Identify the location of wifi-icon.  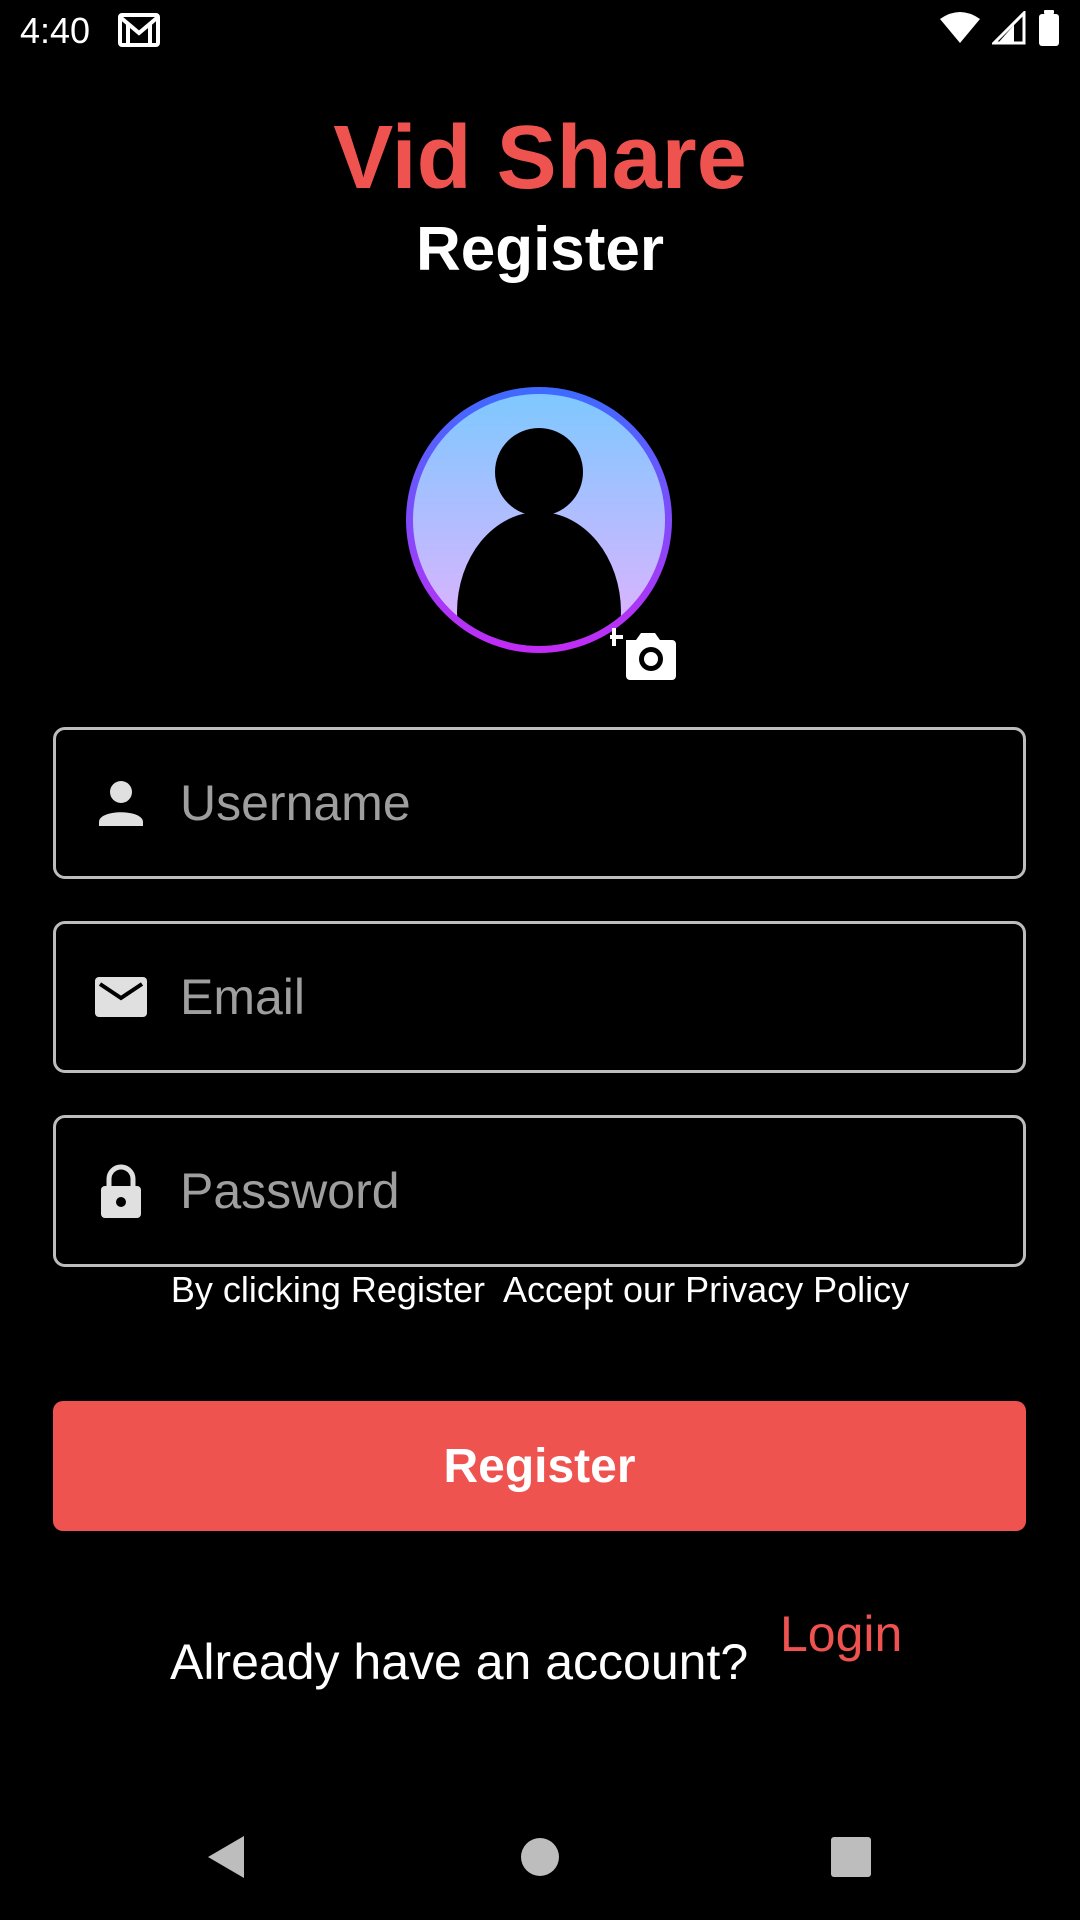
(960, 30).